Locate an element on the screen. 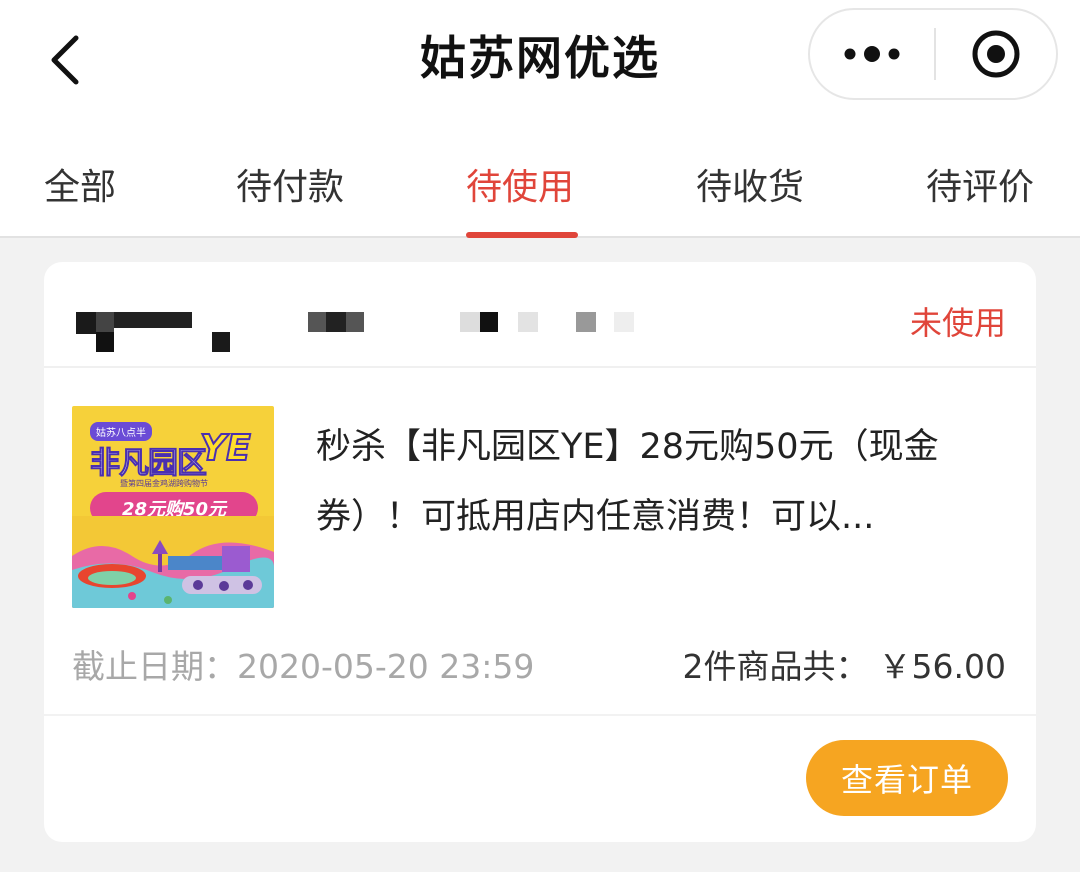 The image size is (1080, 872). top-navigation-bar: 姑苏网优选 is located at coordinates (540, 60).